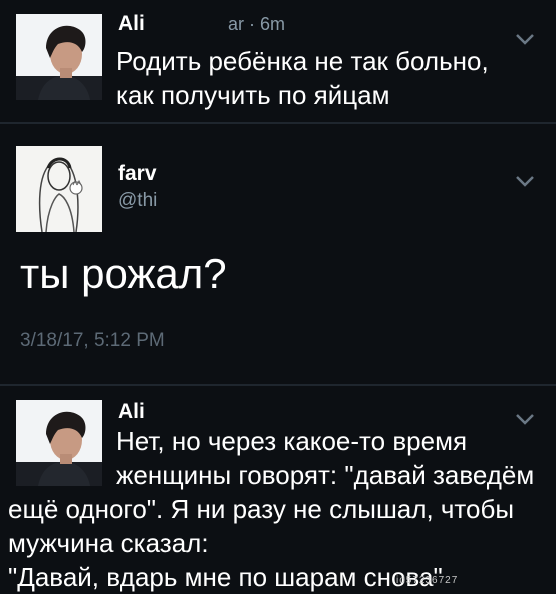 This screenshot has width=556, height=594. Describe the element at coordinates (137, 201) in the screenshot. I see `user-handle: @thi` at that location.